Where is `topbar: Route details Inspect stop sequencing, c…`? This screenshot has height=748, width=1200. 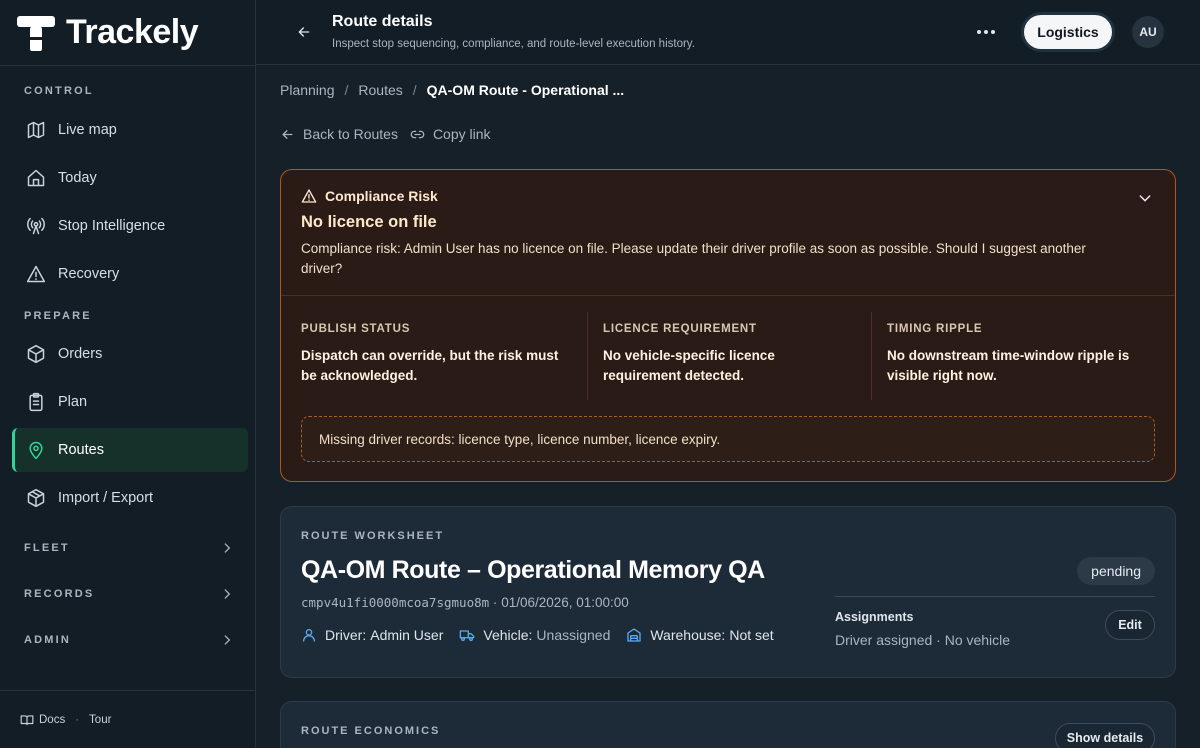 topbar: Route details Inspect stop sequencing, c… is located at coordinates (728, 32).